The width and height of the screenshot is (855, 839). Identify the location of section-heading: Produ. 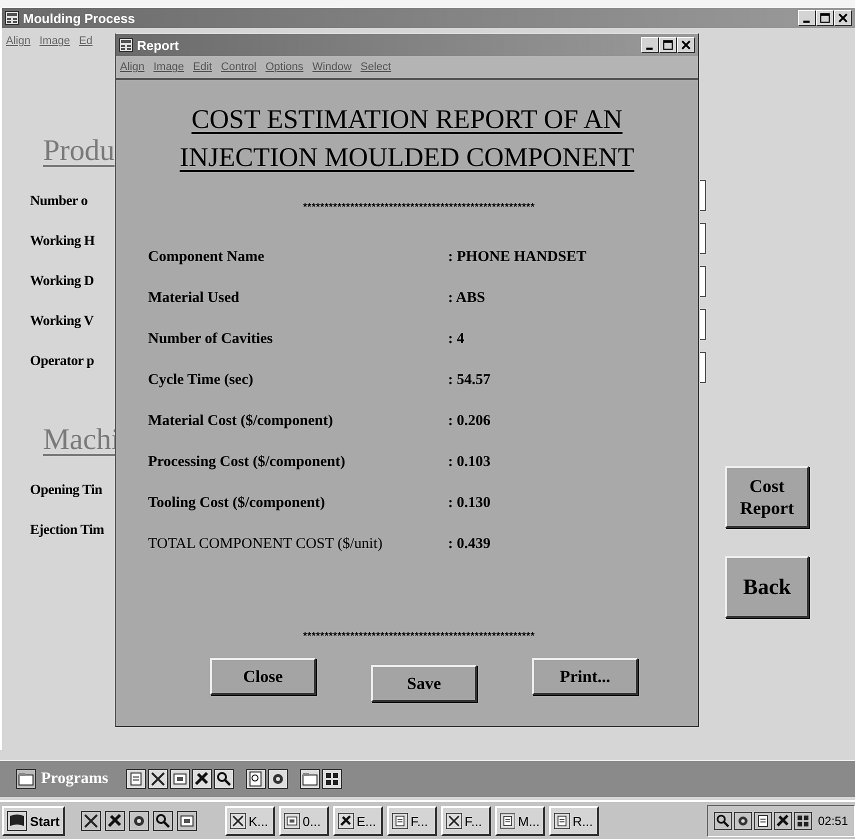
(79, 151).